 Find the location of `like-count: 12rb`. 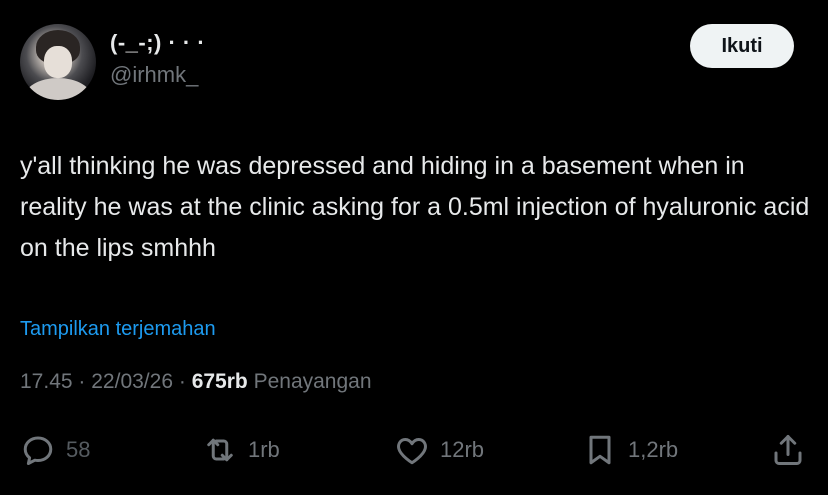

like-count: 12rb is located at coordinates (462, 449).